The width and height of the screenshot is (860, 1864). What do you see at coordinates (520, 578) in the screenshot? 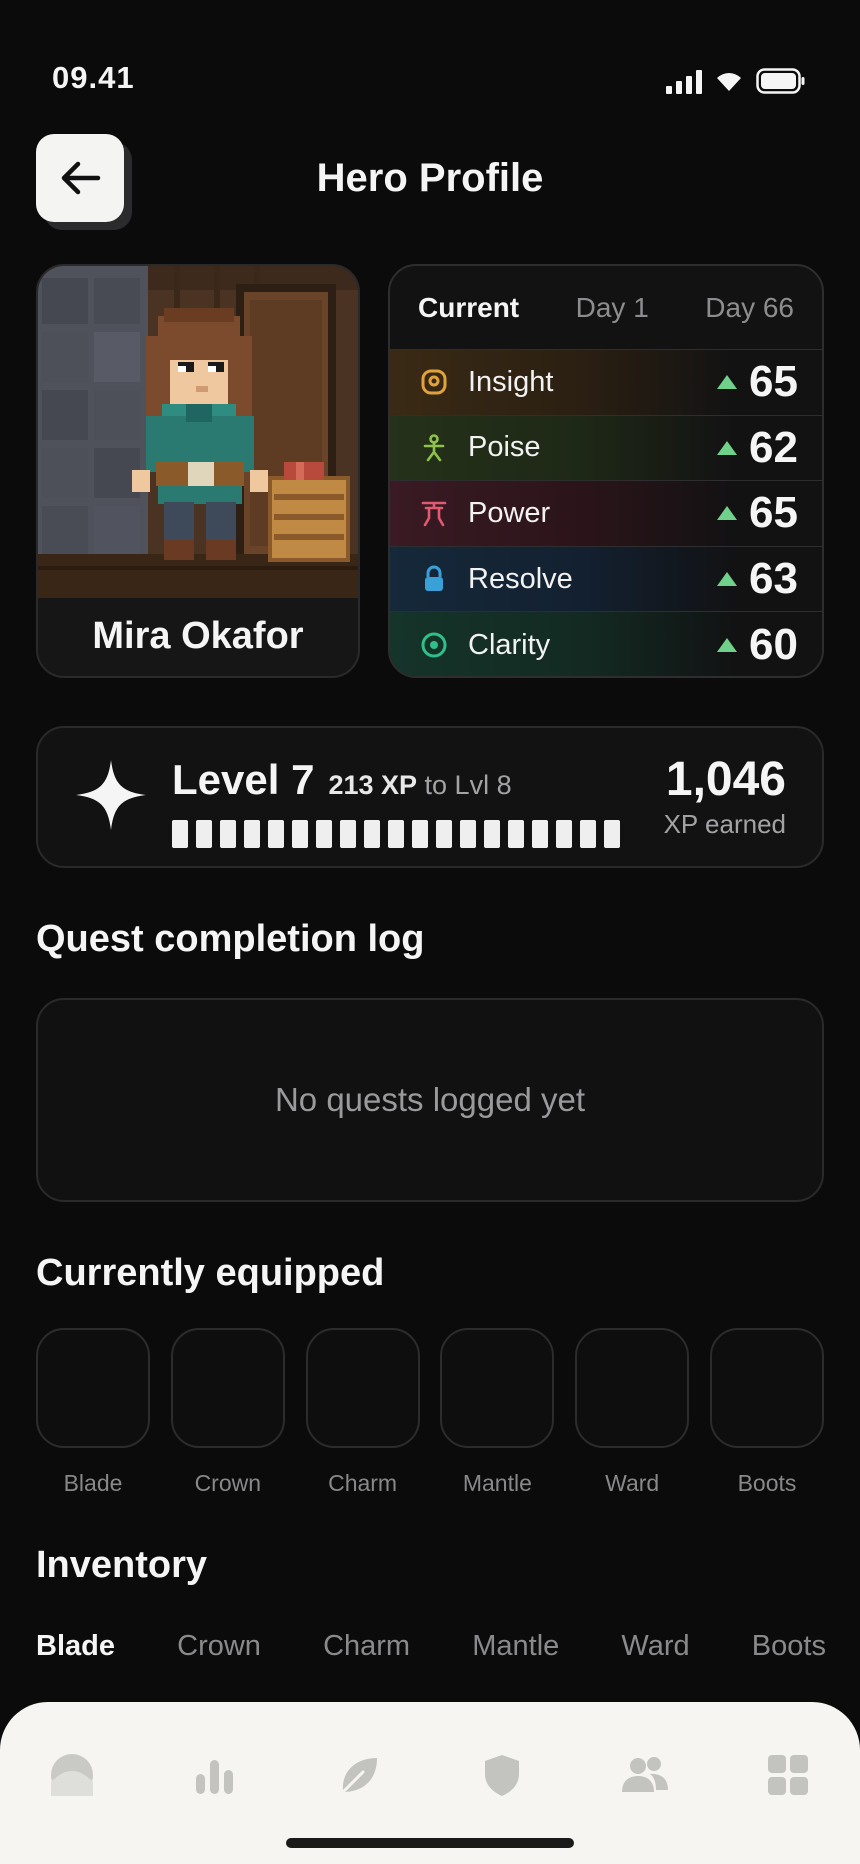
I see `stat-label: Resolve` at bounding box center [520, 578].